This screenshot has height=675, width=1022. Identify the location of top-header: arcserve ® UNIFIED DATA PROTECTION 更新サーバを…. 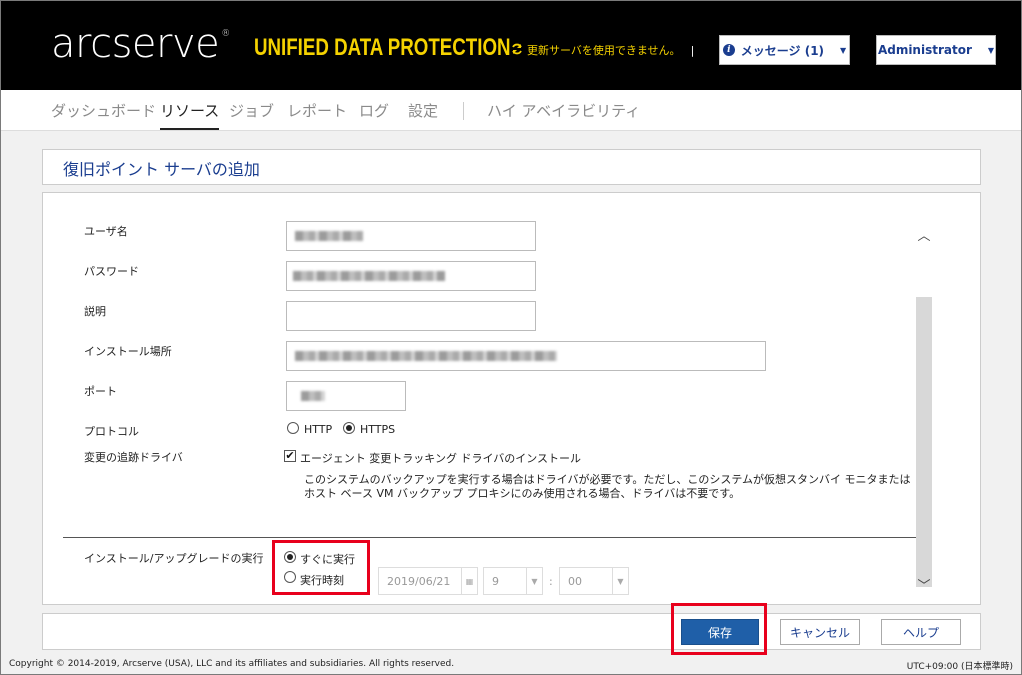
(511, 45).